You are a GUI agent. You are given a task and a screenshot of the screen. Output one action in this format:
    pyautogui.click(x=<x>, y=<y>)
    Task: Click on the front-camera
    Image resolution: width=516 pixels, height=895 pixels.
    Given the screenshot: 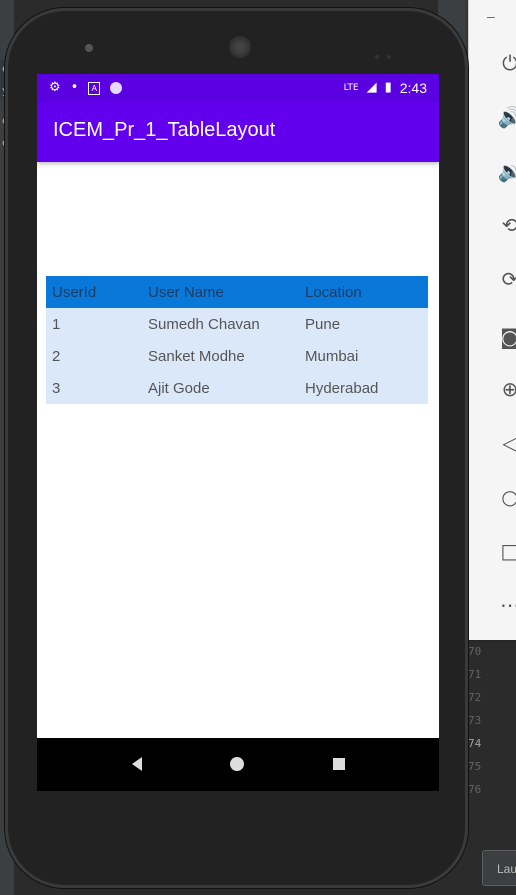 What is the action you would take?
    pyautogui.click(x=89, y=48)
    